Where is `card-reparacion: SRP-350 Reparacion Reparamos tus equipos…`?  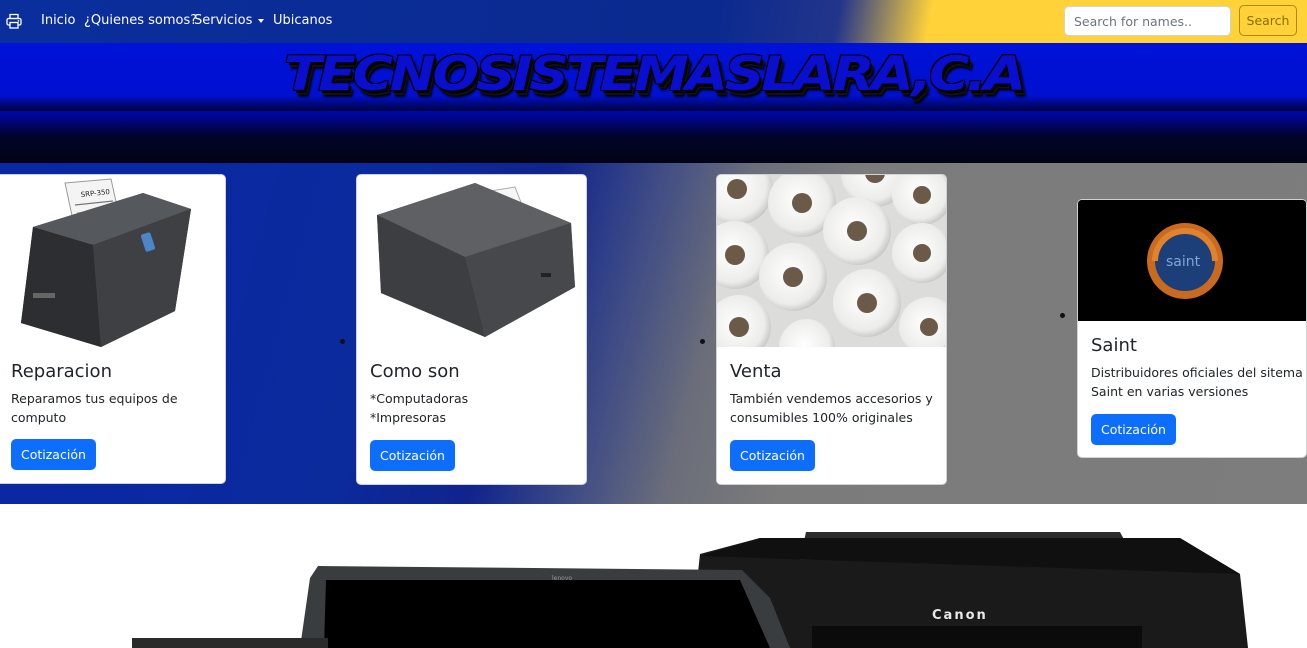
card-reparacion: SRP-350 Reparacion Reparamos tus equipos… is located at coordinates (113, 329).